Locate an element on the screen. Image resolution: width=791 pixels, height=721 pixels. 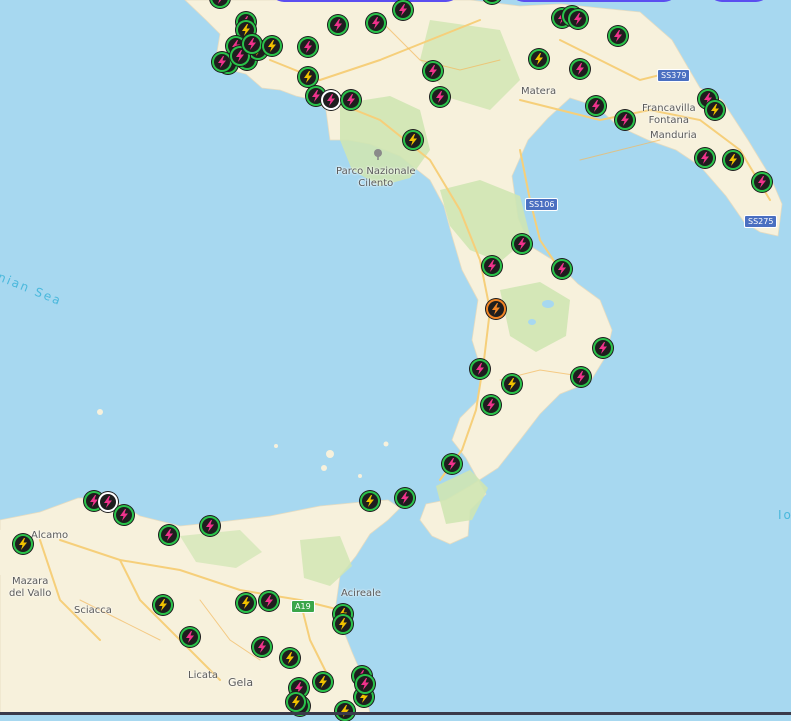
road-shield-ss106: SS106 is located at coordinates (542, 204).